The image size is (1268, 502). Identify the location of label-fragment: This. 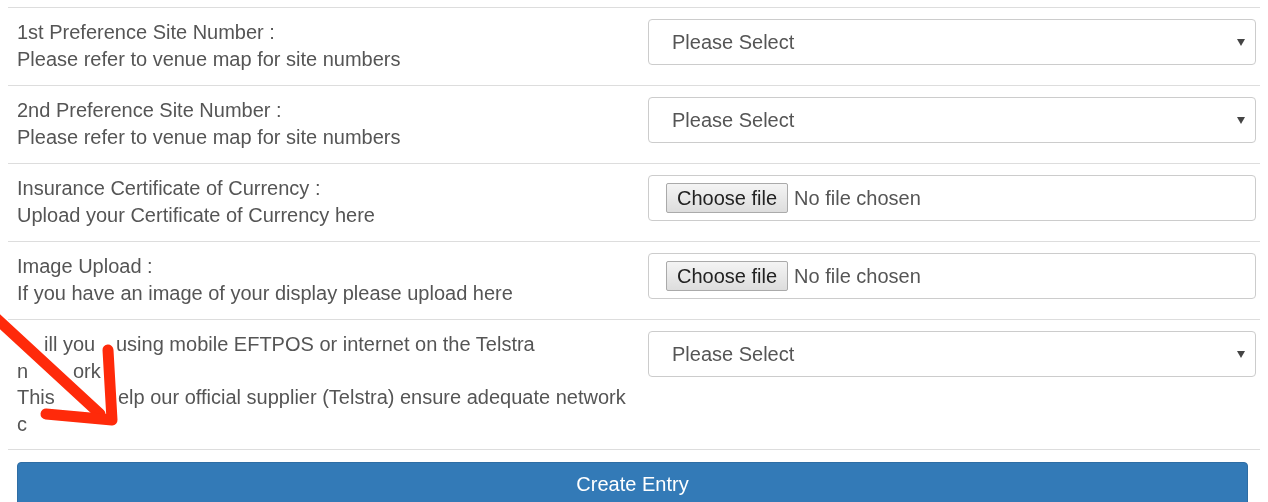
(36, 397).